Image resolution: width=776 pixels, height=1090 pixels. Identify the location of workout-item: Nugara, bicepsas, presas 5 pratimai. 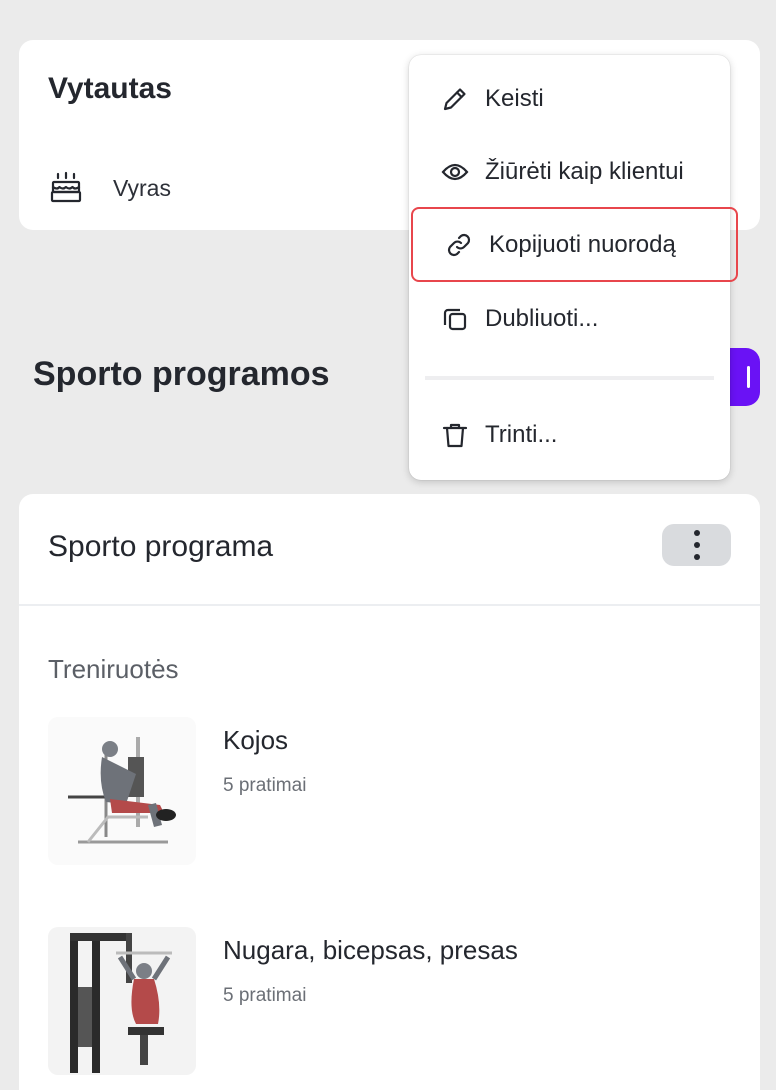
(388, 1002).